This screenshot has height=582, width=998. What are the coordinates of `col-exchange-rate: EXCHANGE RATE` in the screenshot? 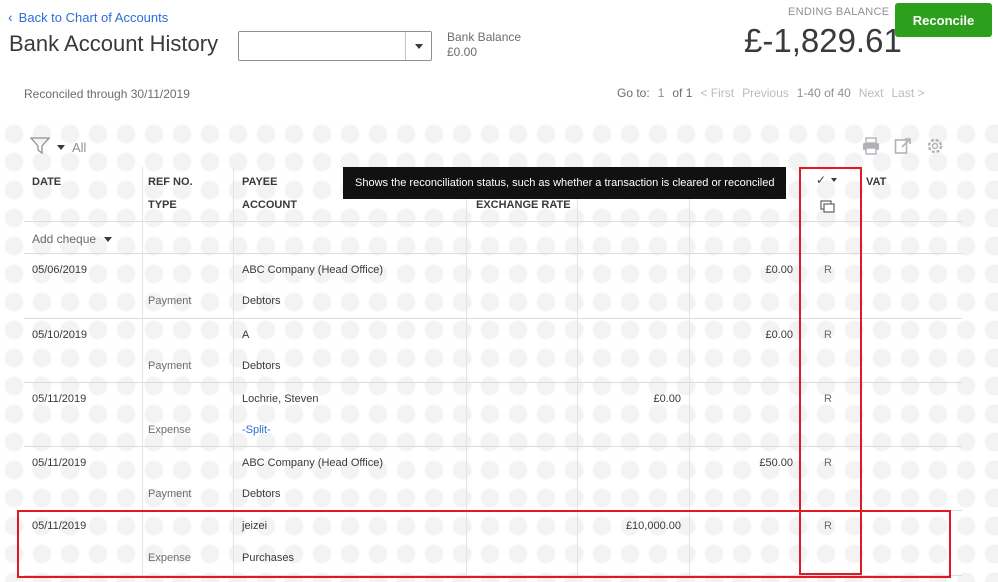 It's located at (523, 205).